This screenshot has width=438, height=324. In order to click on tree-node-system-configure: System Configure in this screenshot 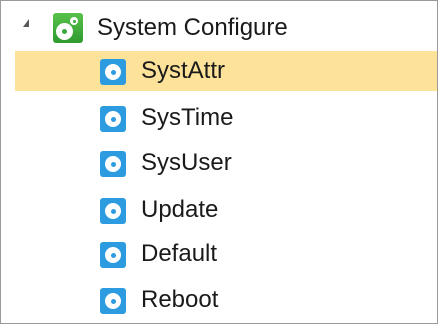, I will do `click(219, 25)`.